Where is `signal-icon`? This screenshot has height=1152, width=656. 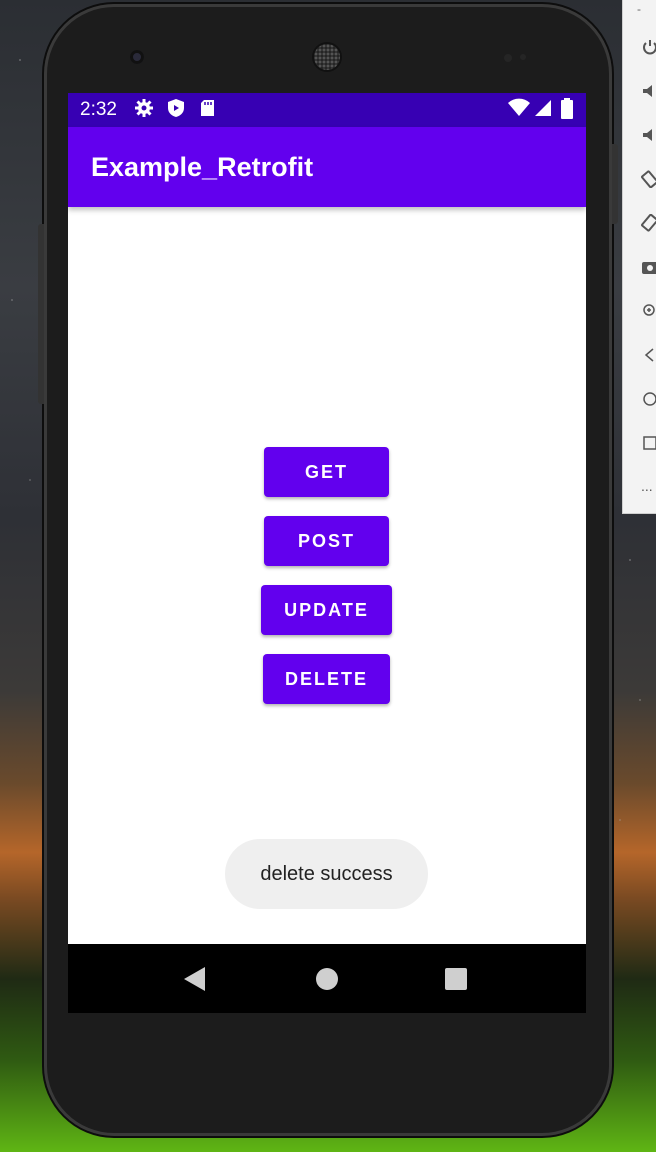
signal-icon is located at coordinates (544, 109).